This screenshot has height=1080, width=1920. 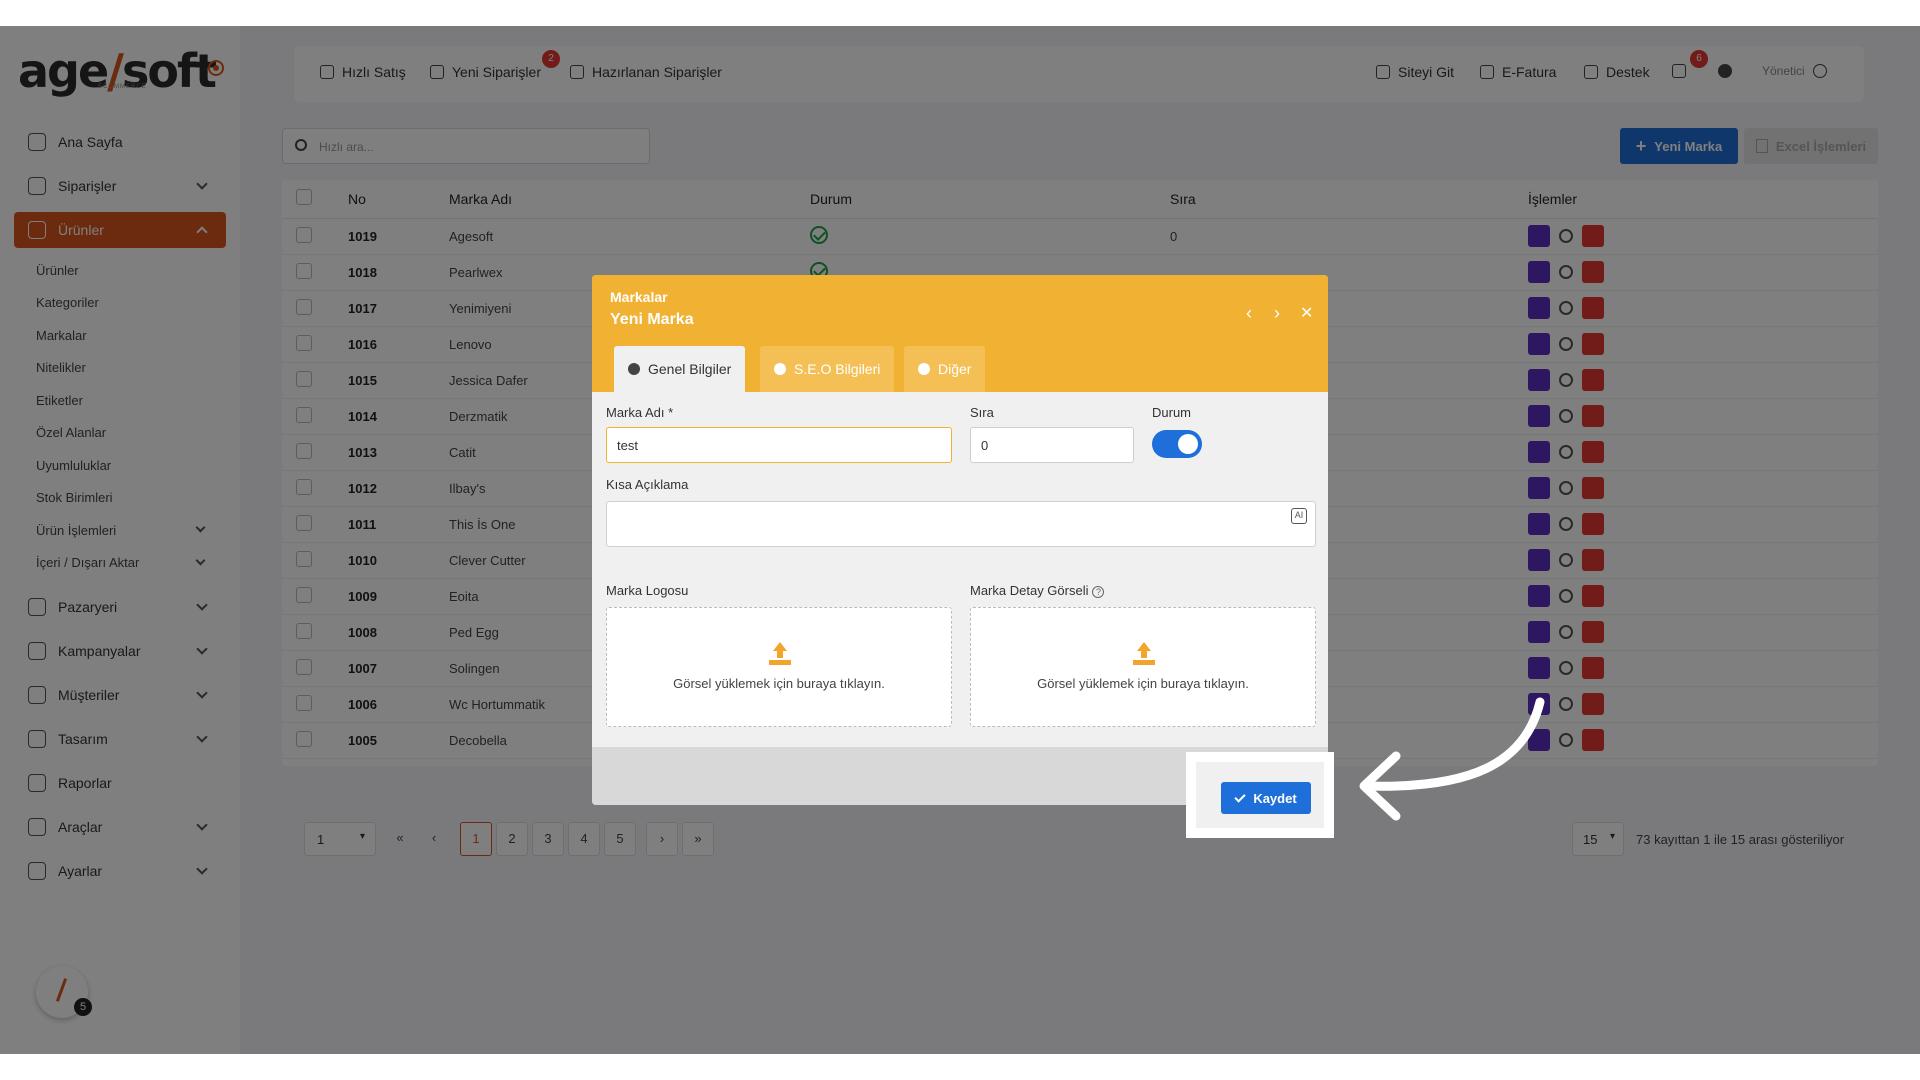 What do you see at coordinates (1029, 590) in the screenshot?
I see `detail-image-label: Marka Detay Görseli` at bounding box center [1029, 590].